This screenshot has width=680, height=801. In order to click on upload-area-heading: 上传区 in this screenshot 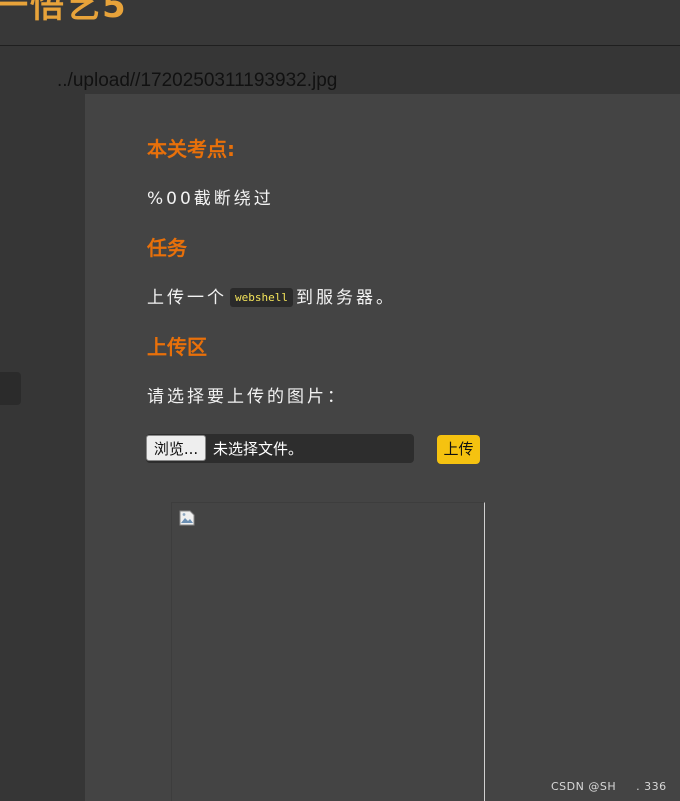, I will do `click(177, 347)`.